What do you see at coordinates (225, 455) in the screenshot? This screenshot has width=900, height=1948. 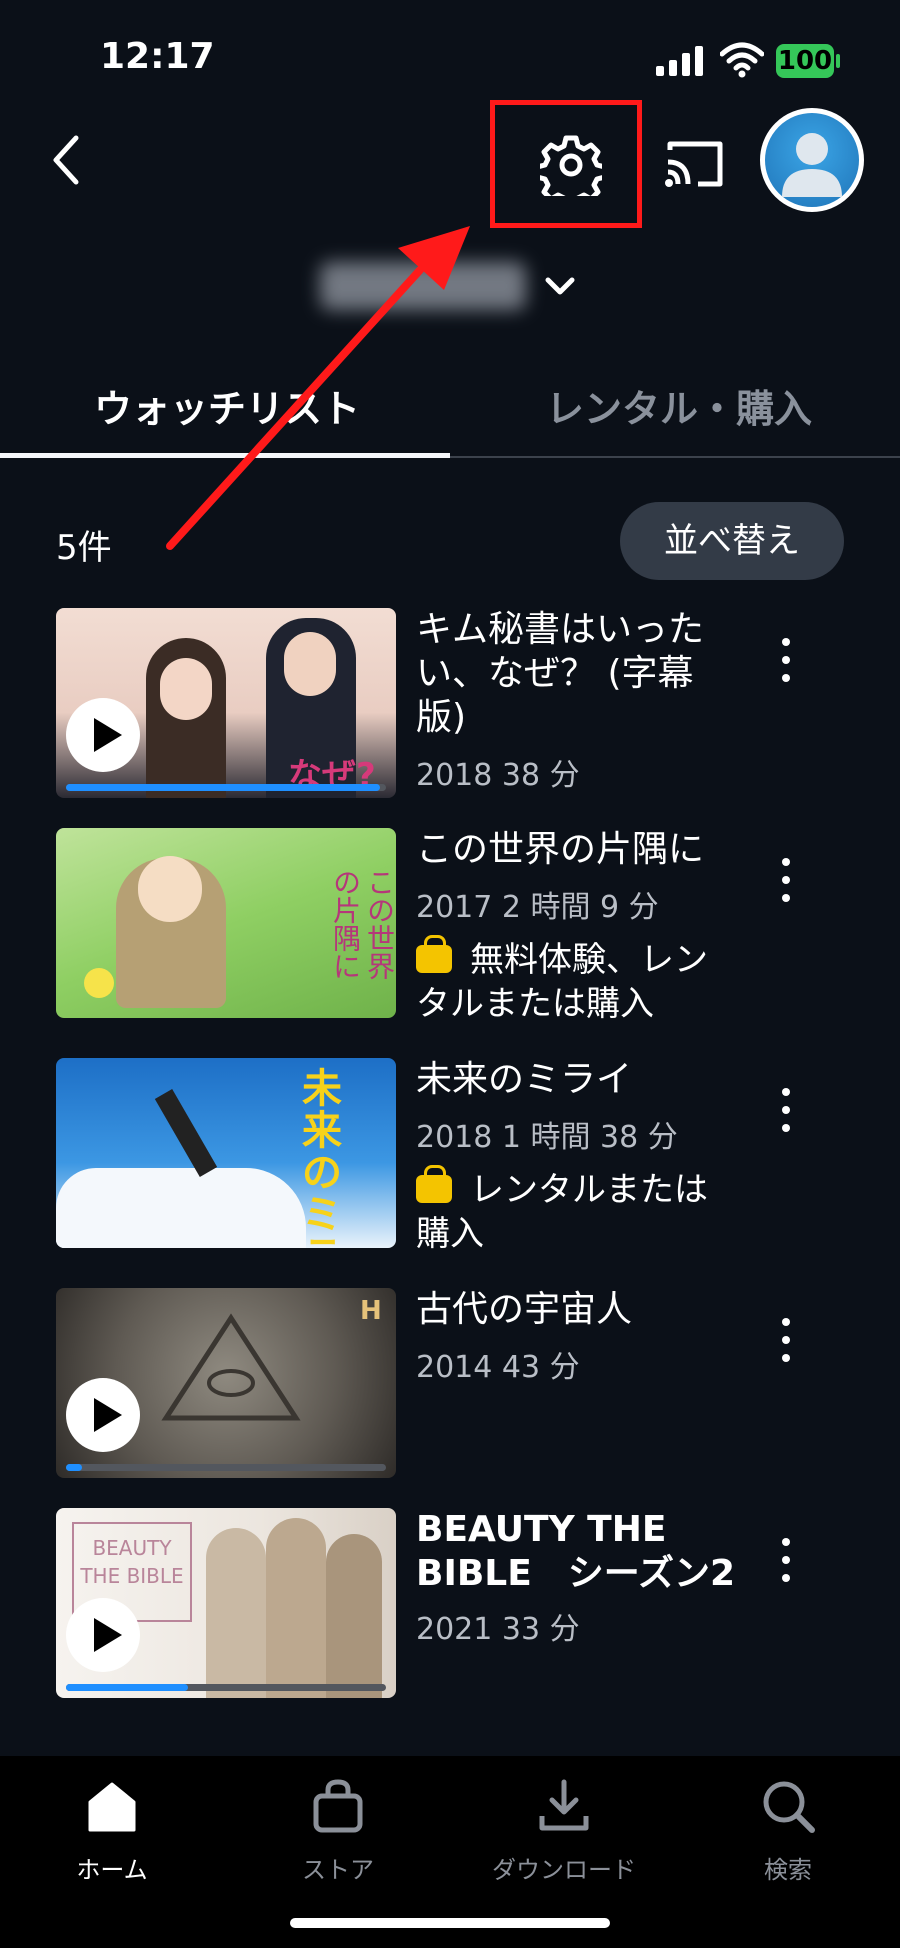 I see `tab-active-indicator` at bounding box center [225, 455].